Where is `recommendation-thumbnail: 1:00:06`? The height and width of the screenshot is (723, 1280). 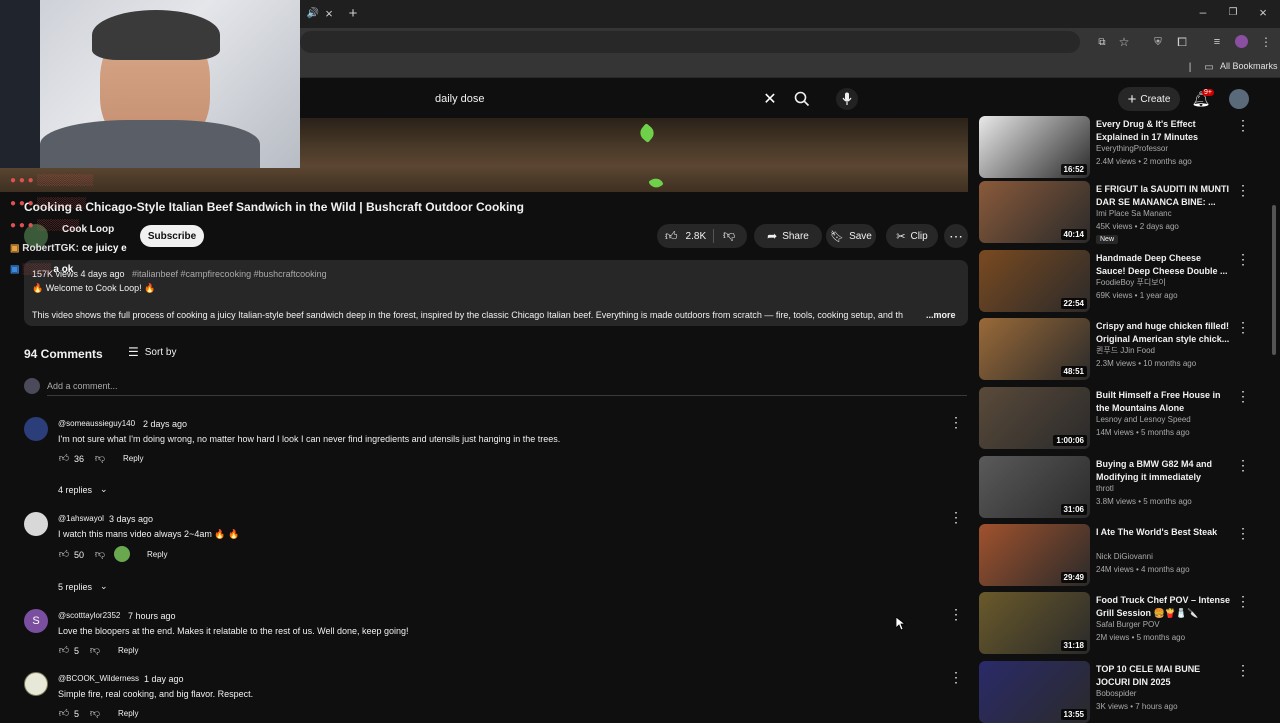
recommendation-thumbnail: 1:00:06 is located at coordinates (1034, 418).